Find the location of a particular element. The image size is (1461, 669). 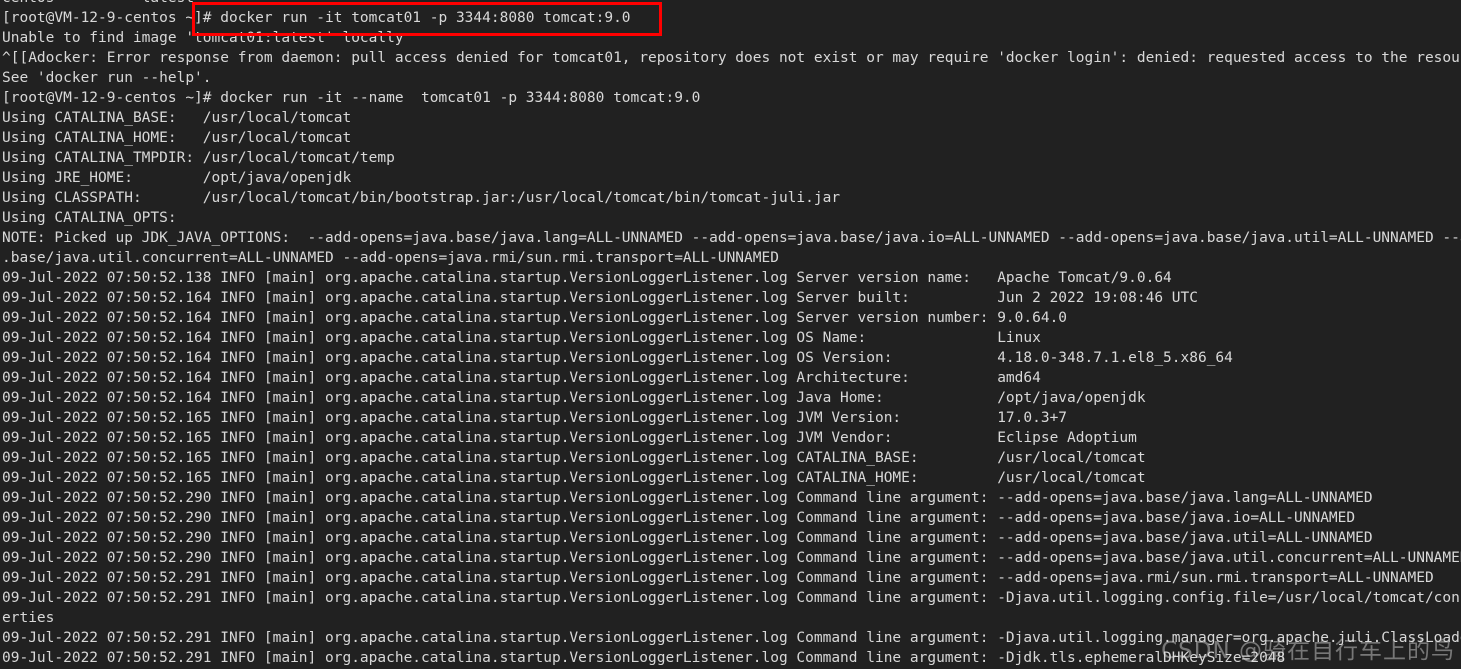

terminal-line: centos latest is located at coordinates (730, 4).